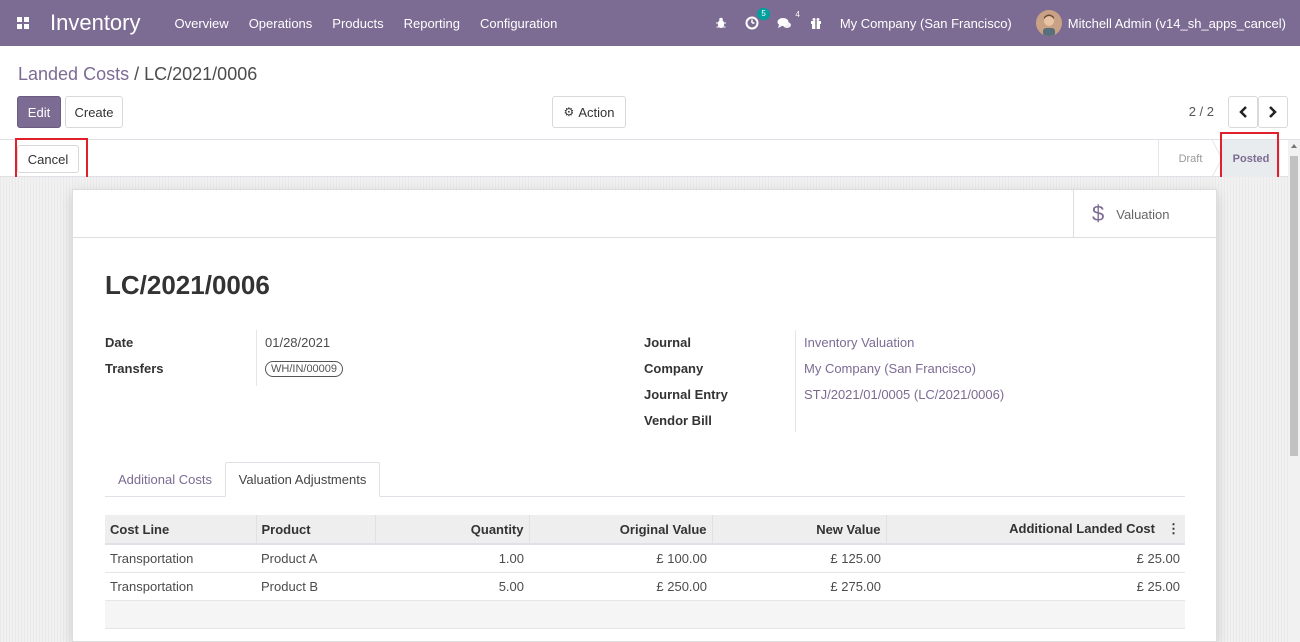  I want to click on menu-overview: Overview, so click(202, 23).